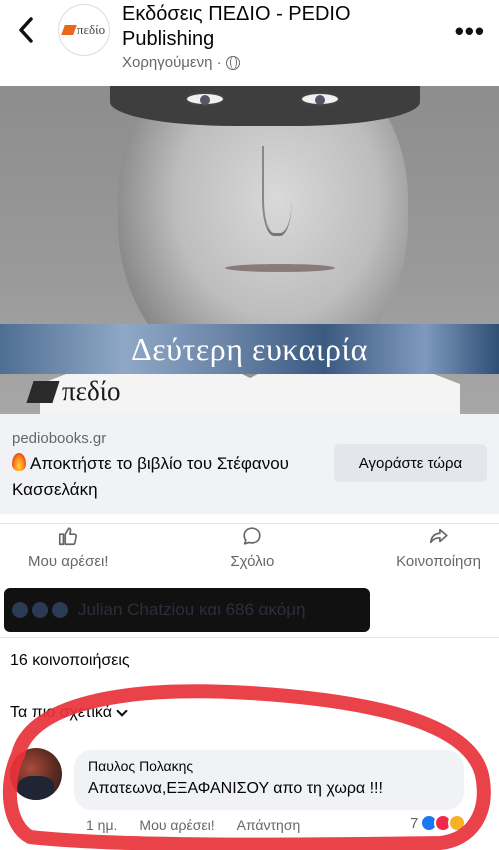 The width and height of the screenshot is (499, 850). What do you see at coordinates (20, 610) in the screenshot?
I see `like-reaction-icon` at bounding box center [20, 610].